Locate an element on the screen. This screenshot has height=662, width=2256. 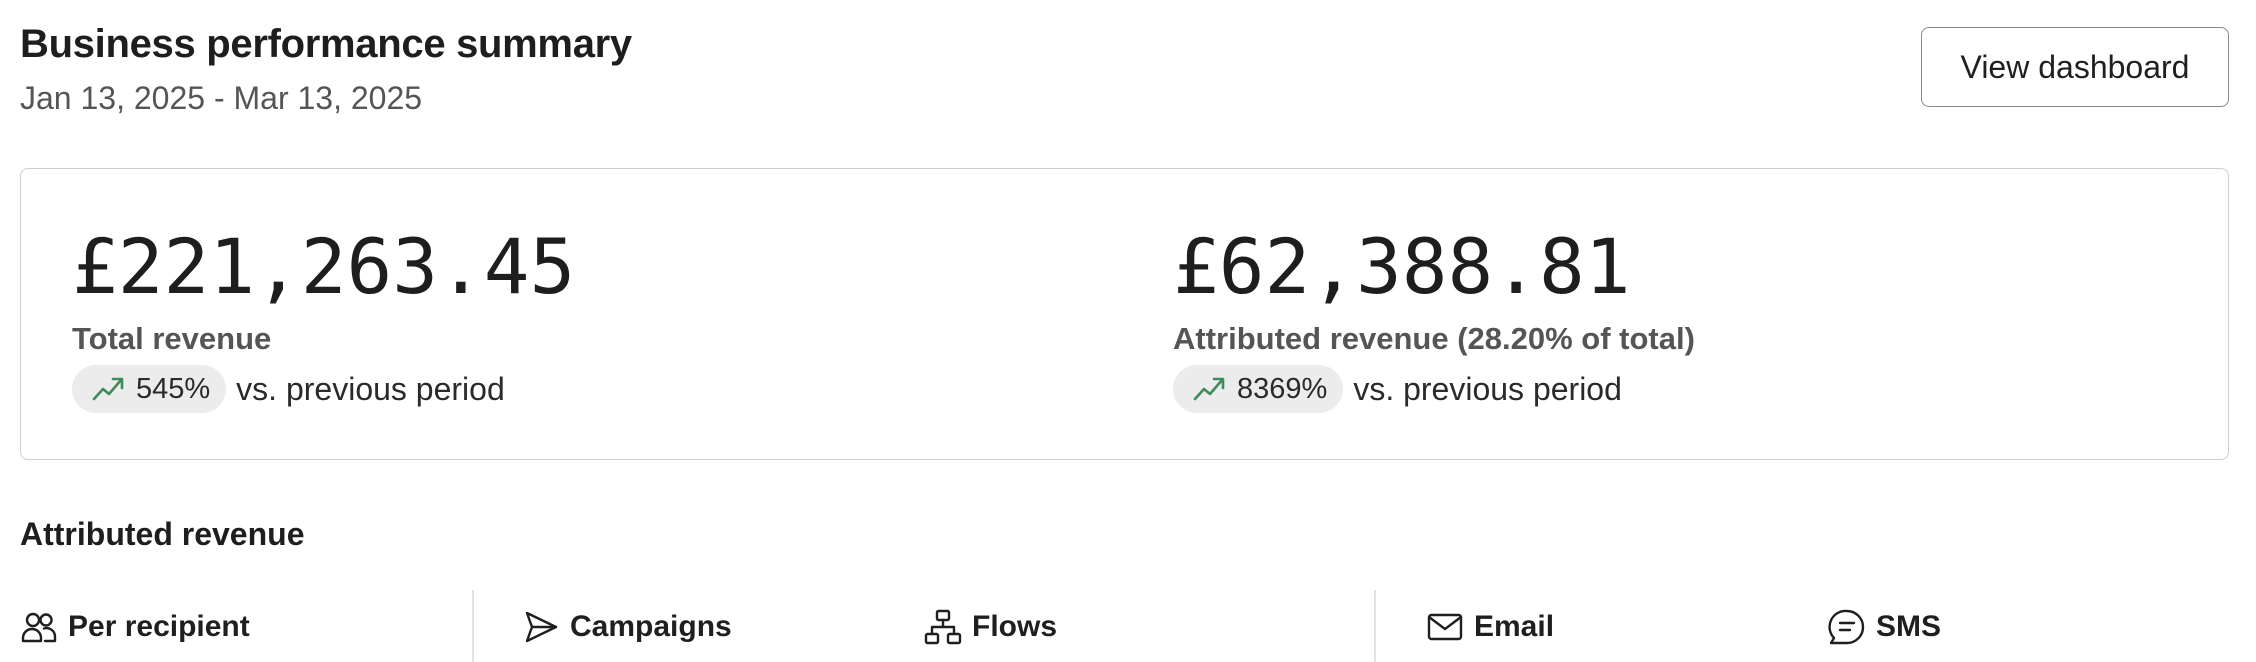
tab-per-recipient: Per recipient is located at coordinates (135, 627).